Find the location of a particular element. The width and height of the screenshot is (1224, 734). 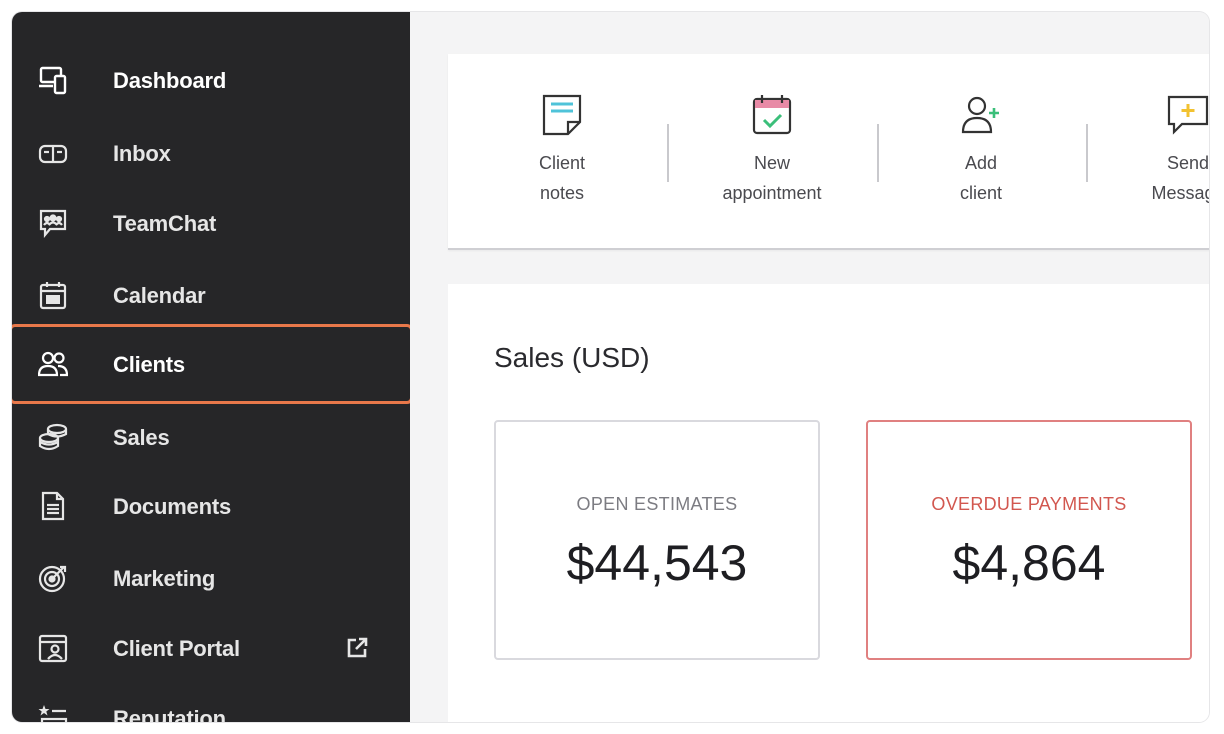

sidebar-item-teamchat: TeamChat is located at coordinates (211, 223).